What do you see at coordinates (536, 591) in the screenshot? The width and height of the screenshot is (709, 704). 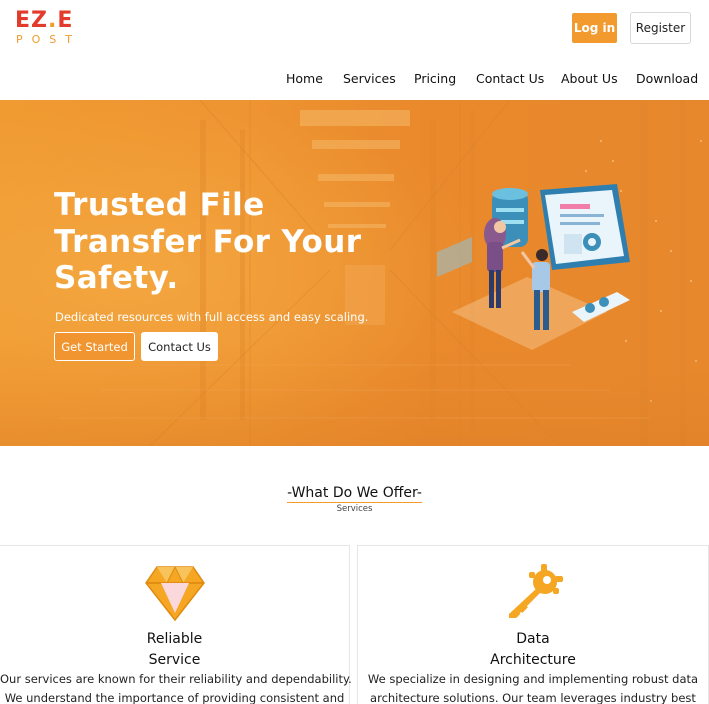 I see `key-icon` at bounding box center [536, 591].